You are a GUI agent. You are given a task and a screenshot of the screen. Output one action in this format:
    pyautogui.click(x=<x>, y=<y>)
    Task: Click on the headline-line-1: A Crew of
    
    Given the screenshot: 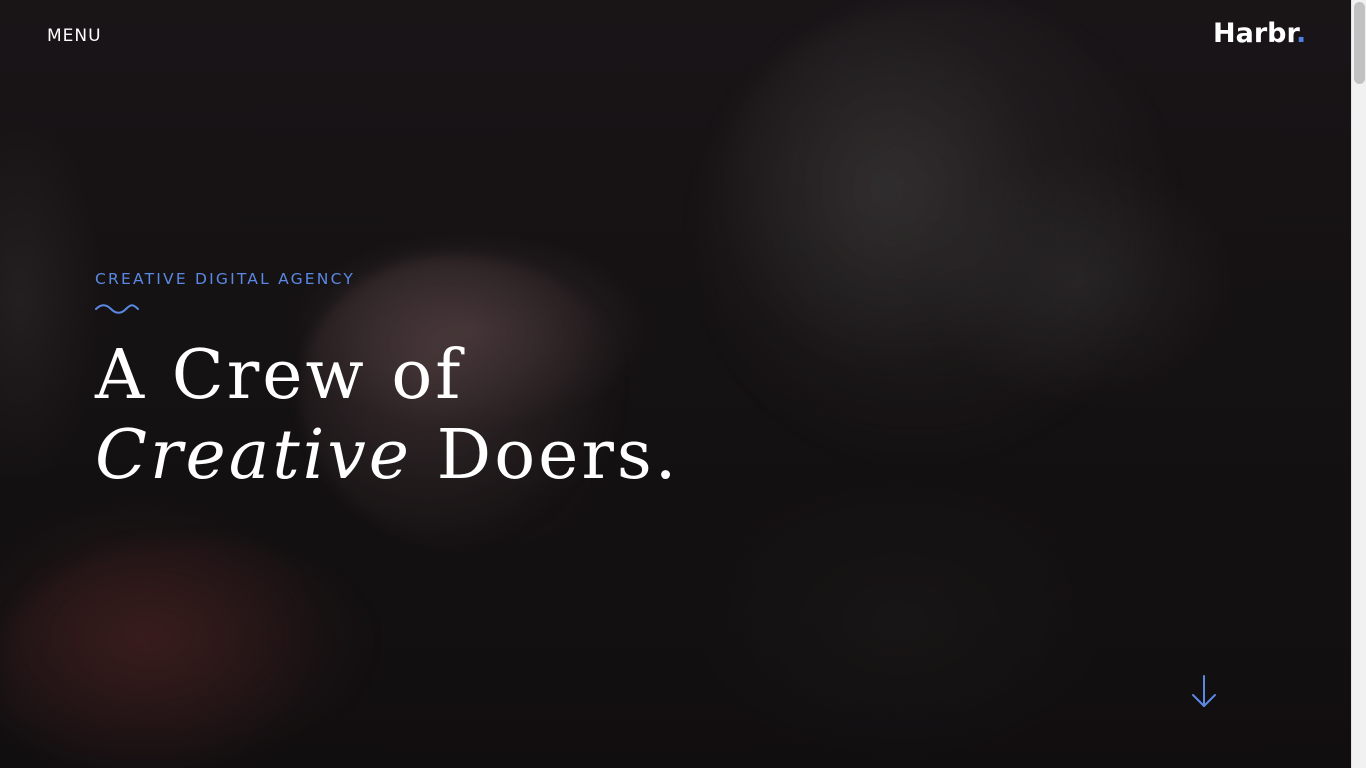 What is the action you would take?
    pyautogui.click(x=279, y=375)
    